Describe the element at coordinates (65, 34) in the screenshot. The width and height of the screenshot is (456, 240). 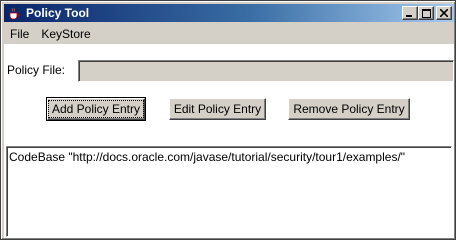
I see `menu-keystore: KeyStore` at that location.